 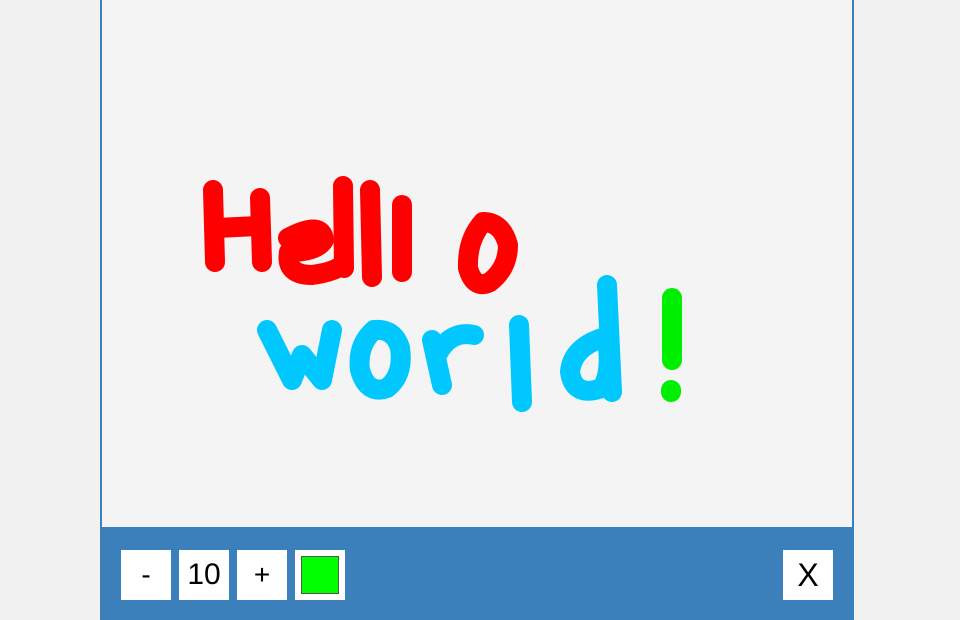 What do you see at coordinates (671, 345) in the screenshot?
I see `stroke-exclamation` at bounding box center [671, 345].